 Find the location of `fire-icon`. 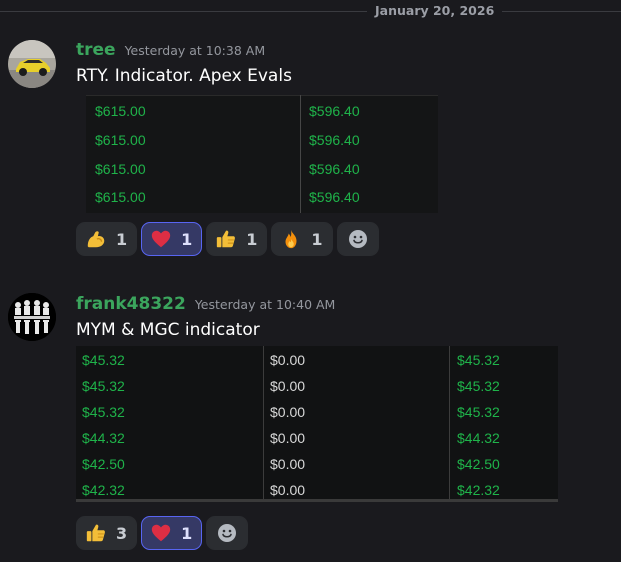

fire-icon is located at coordinates (291, 239).